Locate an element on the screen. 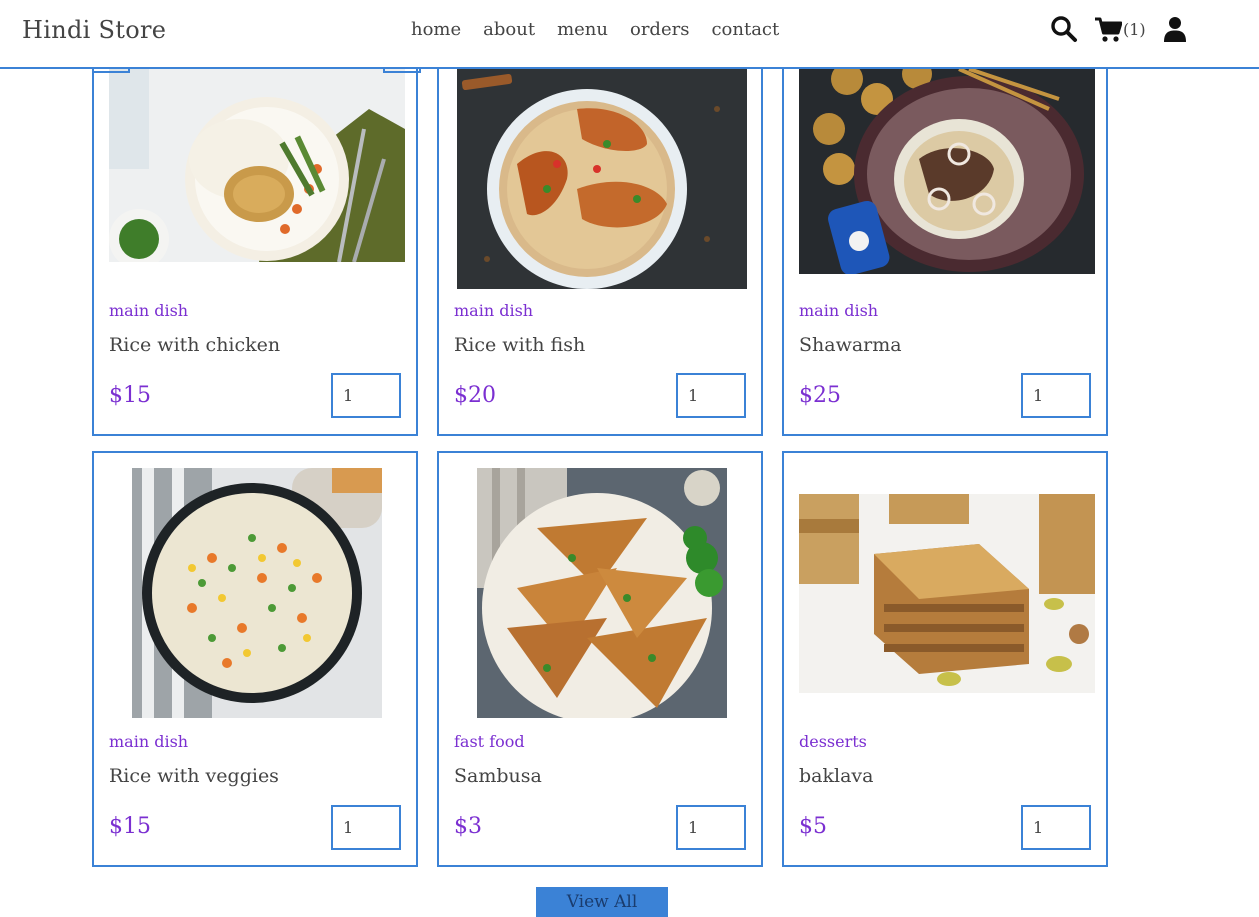  product-card: main dish Rice with veggies $15 is located at coordinates (255, 659).